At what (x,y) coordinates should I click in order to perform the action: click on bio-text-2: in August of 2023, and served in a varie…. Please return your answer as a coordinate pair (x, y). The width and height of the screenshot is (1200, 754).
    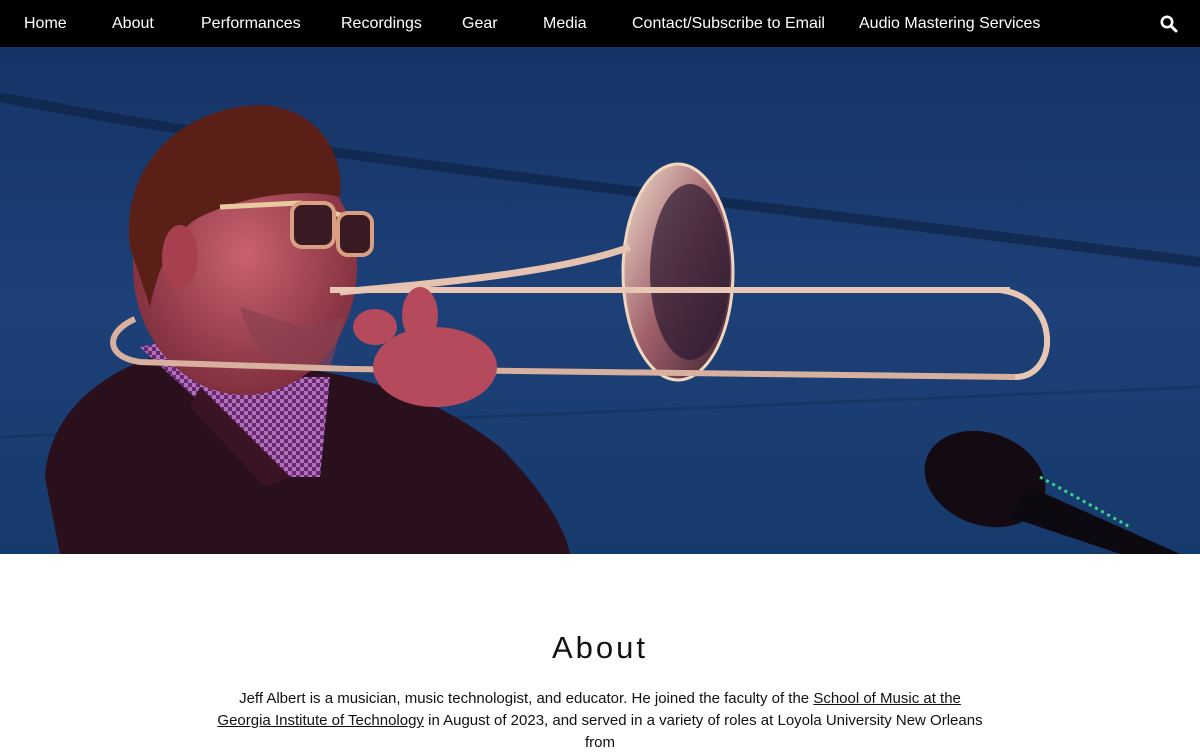
    Looking at the image, I should click on (703, 731).